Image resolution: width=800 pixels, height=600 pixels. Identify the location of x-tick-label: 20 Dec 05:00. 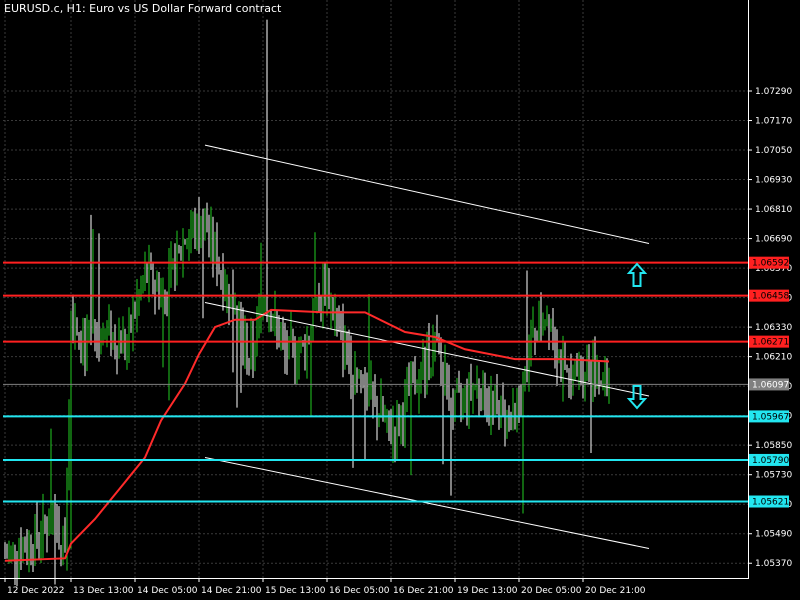
(551, 591).